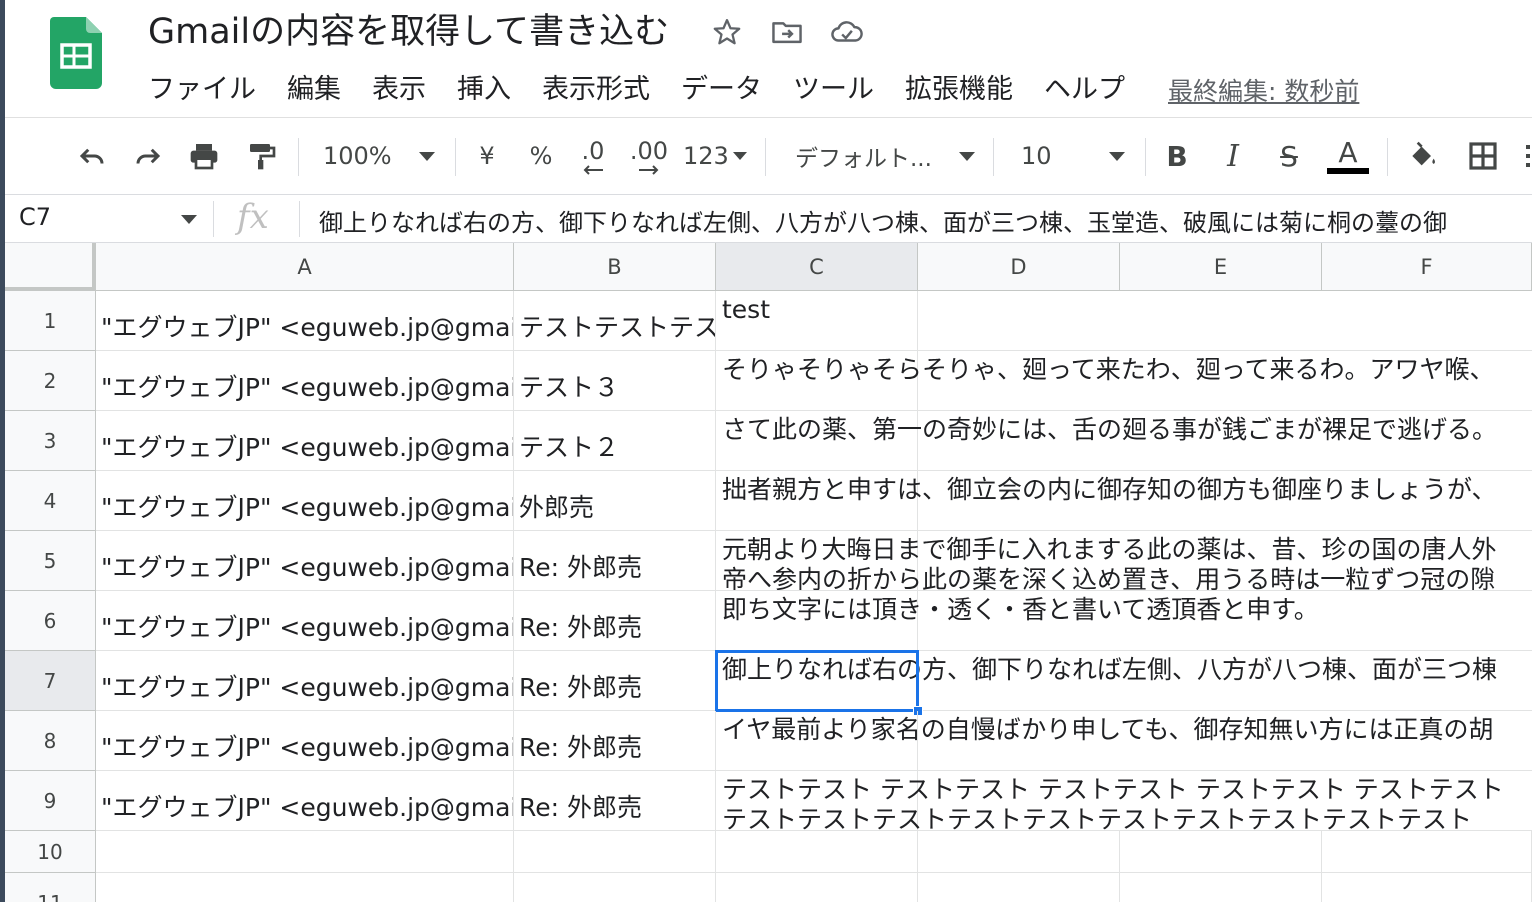 The height and width of the screenshot is (902, 1532). What do you see at coordinates (213, 219) in the screenshot?
I see `formula-divider` at bounding box center [213, 219].